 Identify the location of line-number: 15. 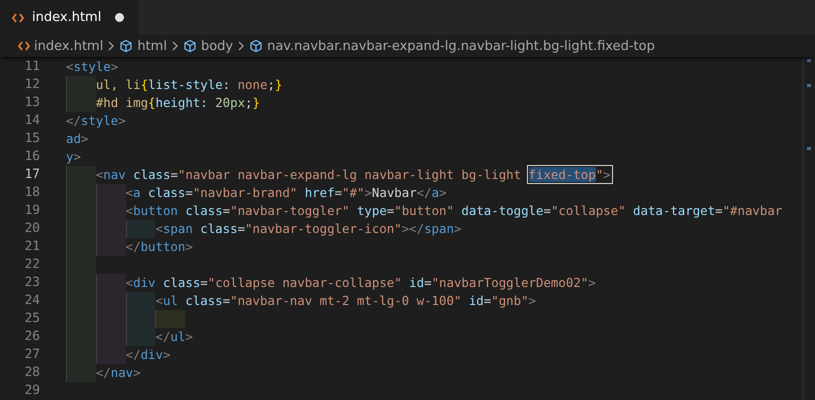
(32, 139).